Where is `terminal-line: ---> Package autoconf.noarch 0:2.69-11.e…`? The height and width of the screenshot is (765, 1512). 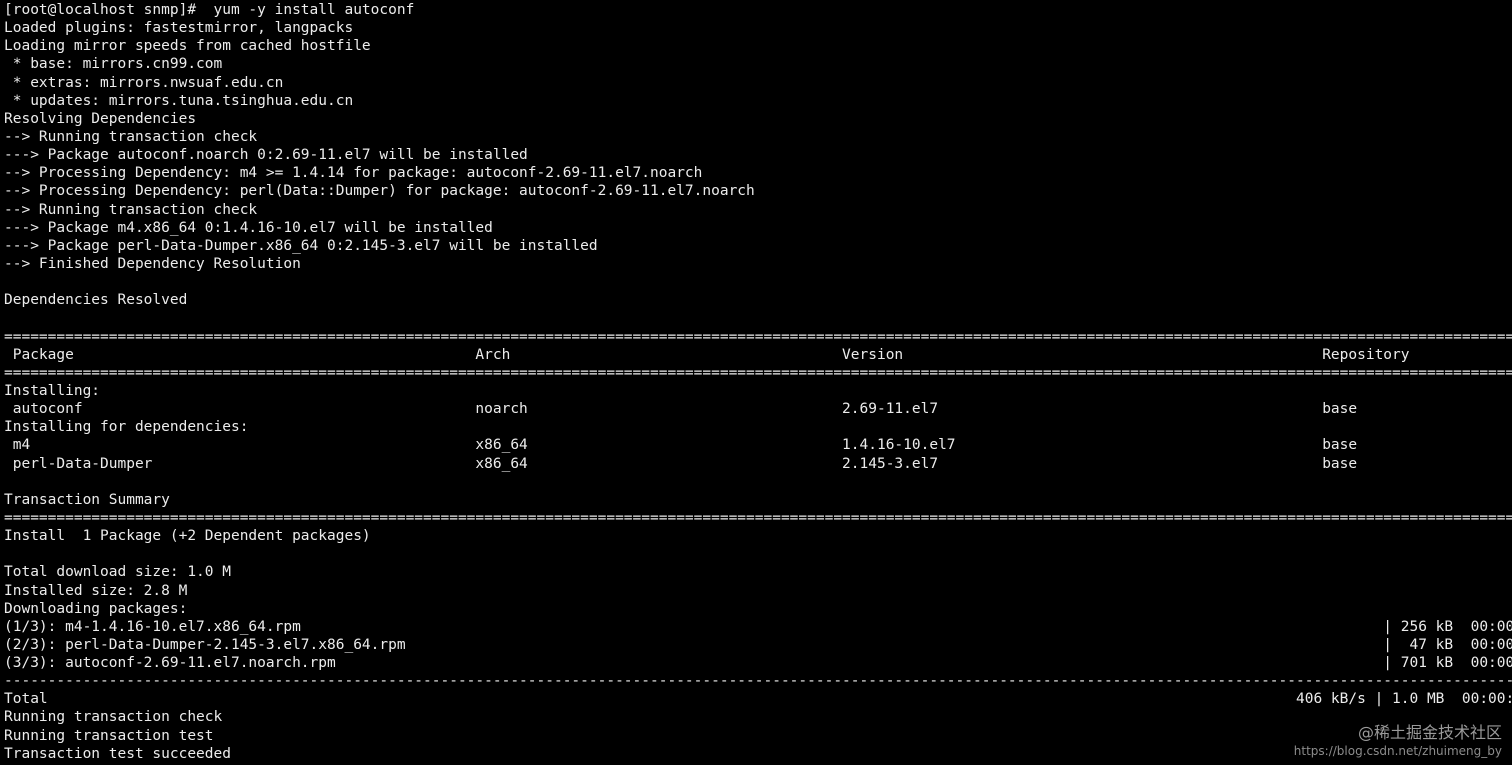
terminal-line: ---> Package autoconf.noarch 0:2.69-11.e… is located at coordinates (266, 155).